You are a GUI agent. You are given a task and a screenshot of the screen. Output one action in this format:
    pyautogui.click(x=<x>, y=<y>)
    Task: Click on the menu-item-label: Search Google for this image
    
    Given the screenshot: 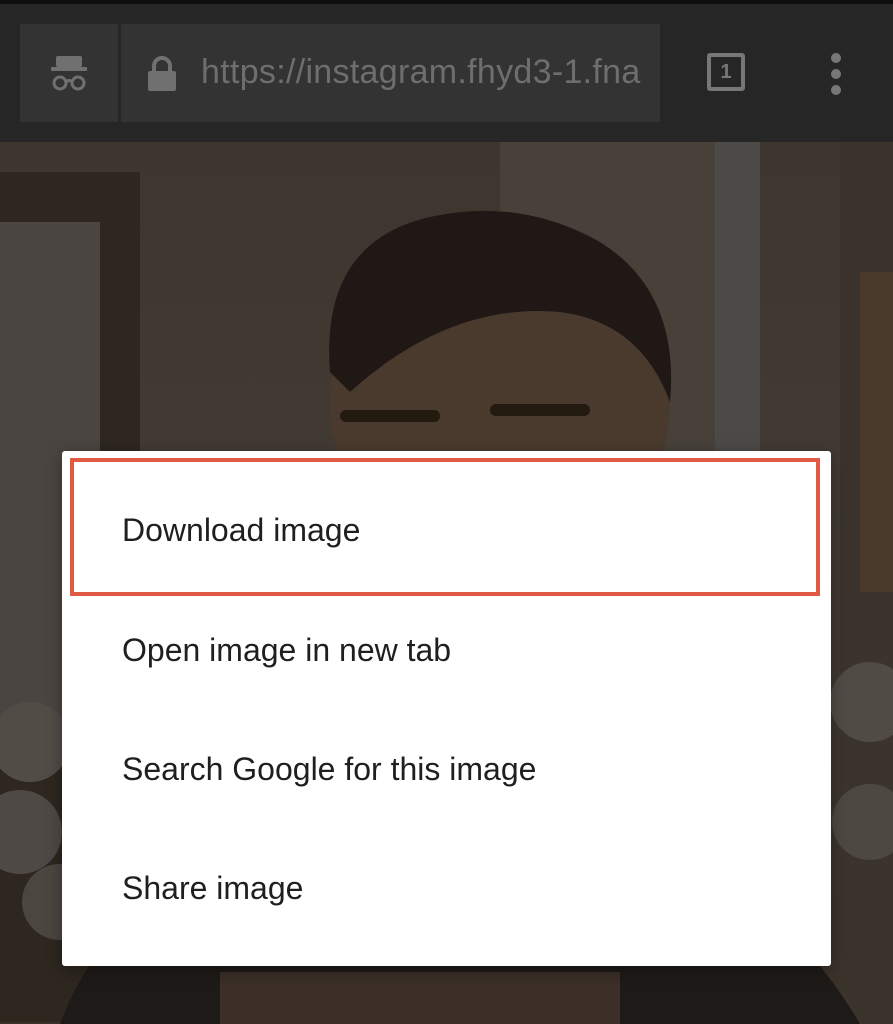 What is the action you would take?
    pyautogui.click(x=329, y=769)
    